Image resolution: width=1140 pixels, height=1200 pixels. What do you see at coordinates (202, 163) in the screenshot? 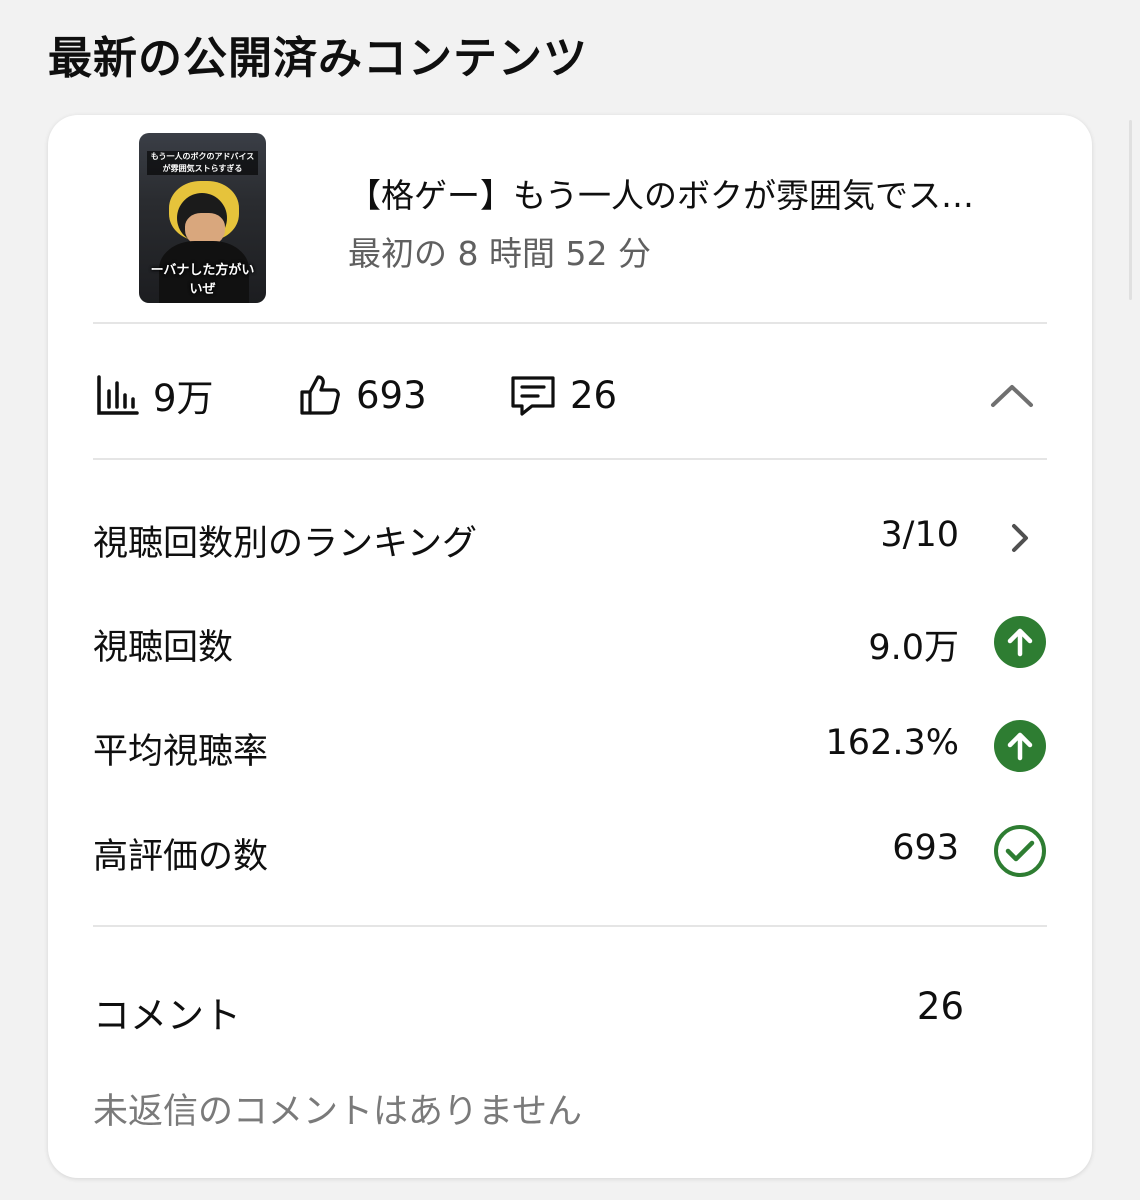
I see `thumbnail-caption-top: もう一人のボクのアドバイスが雰囲気ストらすぎる` at bounding box center [202, 163].